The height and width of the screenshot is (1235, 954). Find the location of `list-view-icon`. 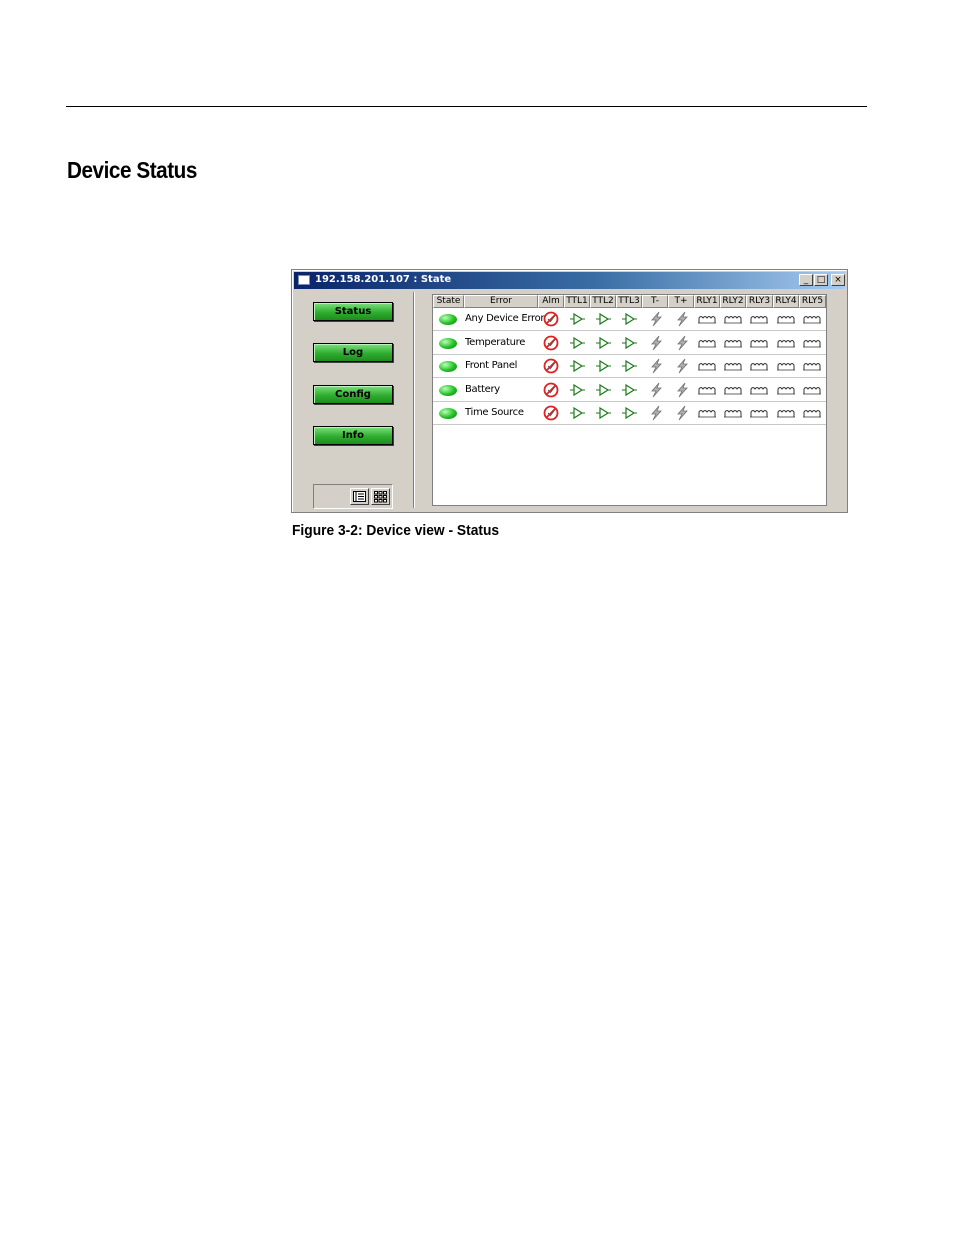

list-view-icon is located at coordinates (359, 496).